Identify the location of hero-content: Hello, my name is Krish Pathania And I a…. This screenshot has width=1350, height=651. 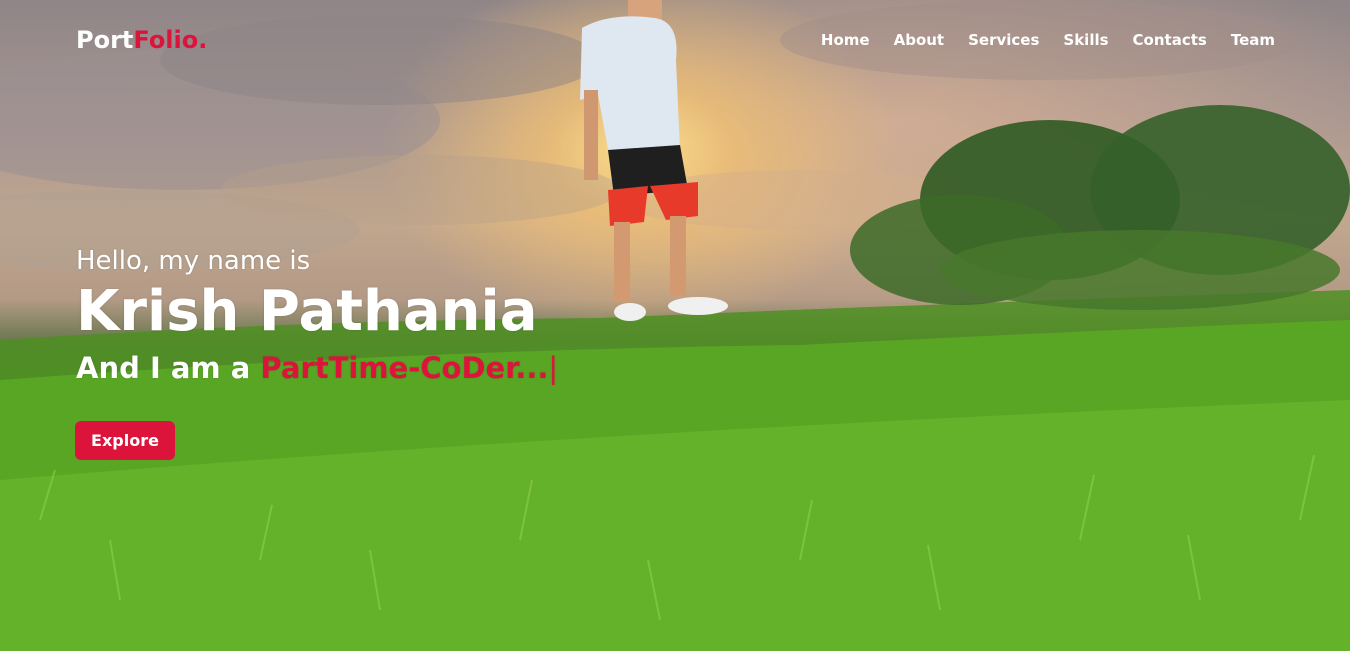
(317, 315).